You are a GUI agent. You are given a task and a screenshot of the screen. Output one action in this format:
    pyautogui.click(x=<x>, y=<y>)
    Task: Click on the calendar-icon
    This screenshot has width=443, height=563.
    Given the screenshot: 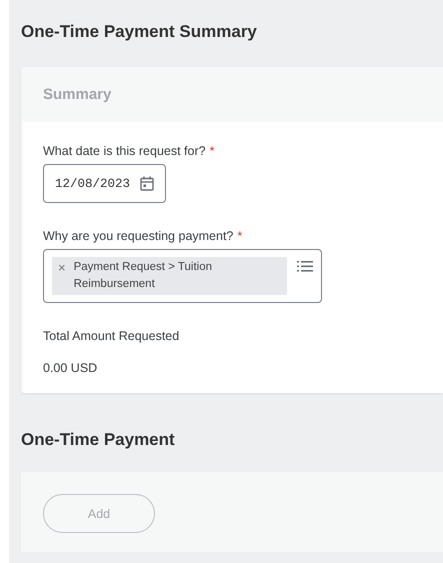 What is the action you would take?
    pyautogui.click(x=147, y=183)
    